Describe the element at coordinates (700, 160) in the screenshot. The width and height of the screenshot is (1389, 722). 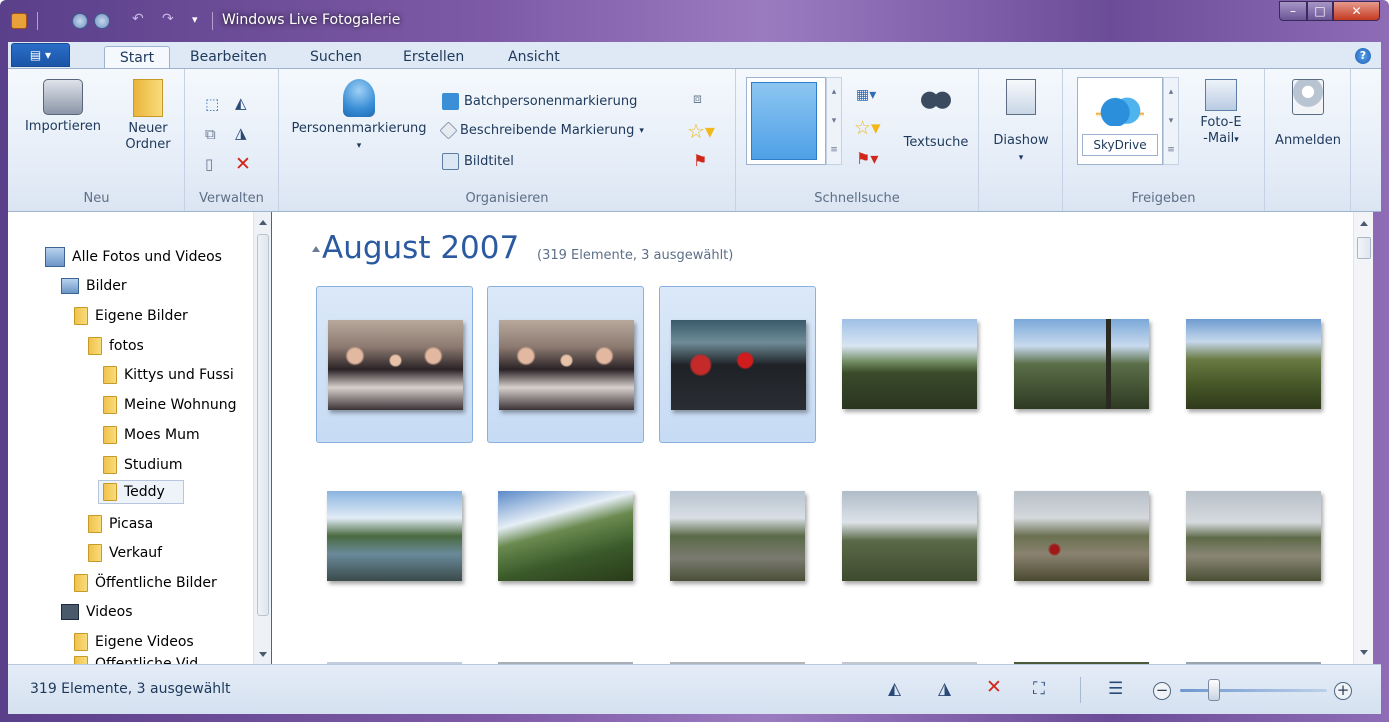
I see `flag-icon: ⚑` at that location.